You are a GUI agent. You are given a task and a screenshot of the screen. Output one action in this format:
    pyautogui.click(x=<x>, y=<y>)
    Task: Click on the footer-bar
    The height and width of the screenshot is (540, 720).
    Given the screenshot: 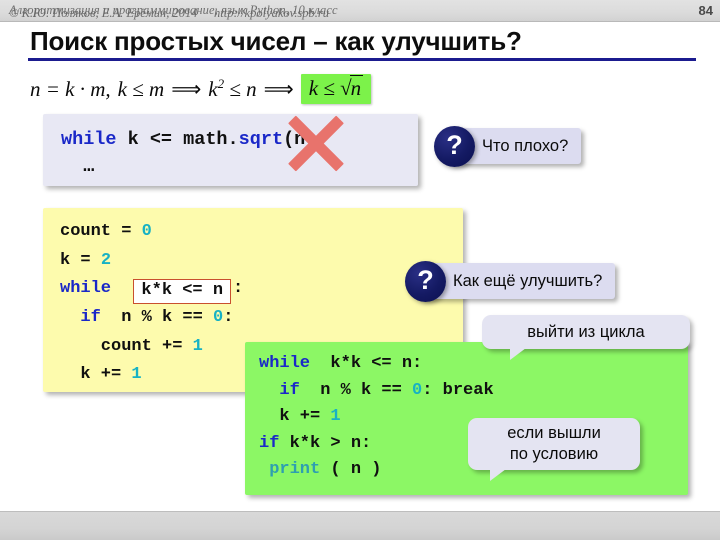 What is the action you would take?
    pyautogui.click(x=360, y=525)
    